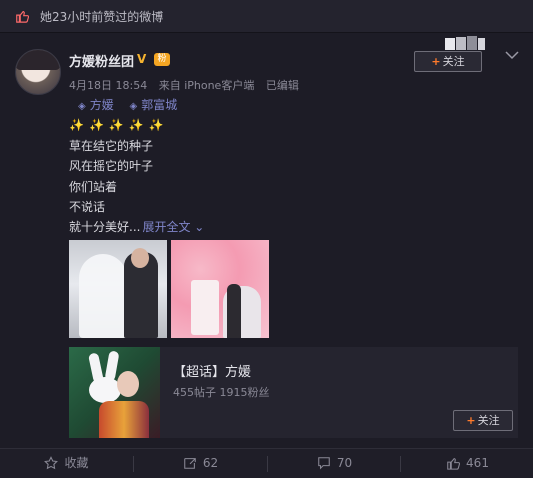 This screenshot has width=533, height=478. What do you see at coordinates (190, 463) in the screenshot?
I see `repost-icon` at bounding box center [190, 463].